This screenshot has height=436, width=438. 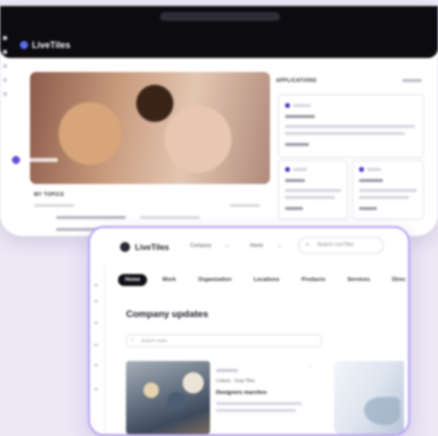 I want to click on news-card-tag, so click(x=227, y=370).